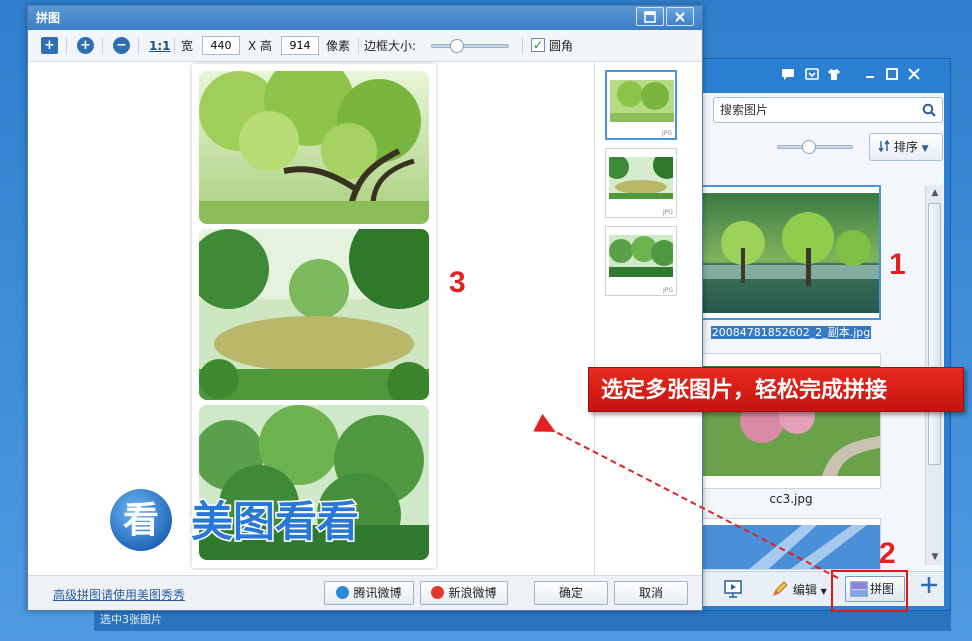 The image size is (972, 641). Describe the element at coordinates (809, 147) in the screenshot. I see `zoom-slider-knob` at that location.